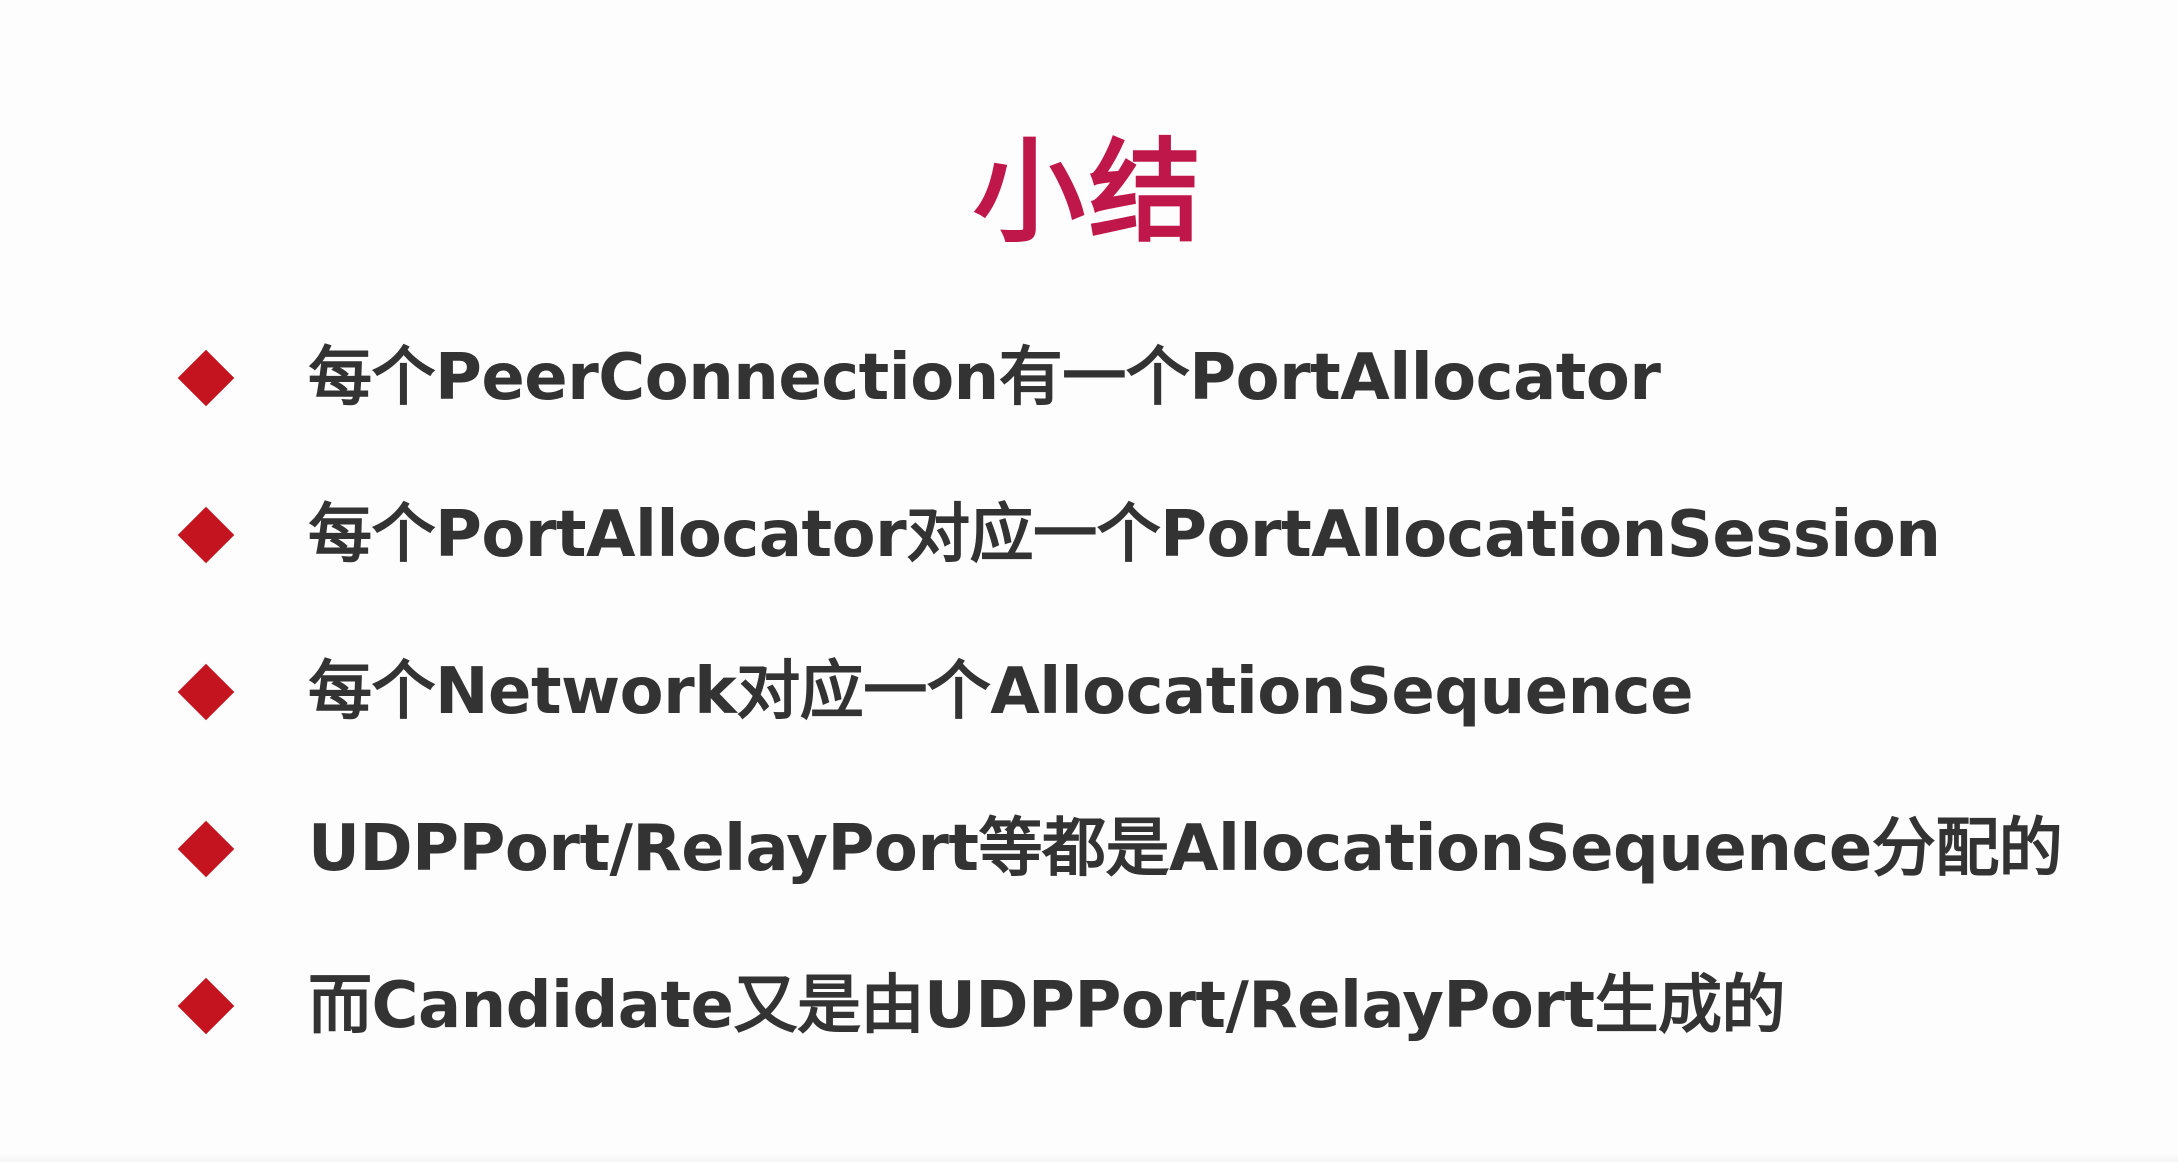  I want to click on bullet-text: 每个PeerConnection有一个PortAllocator, so click(984, 378).